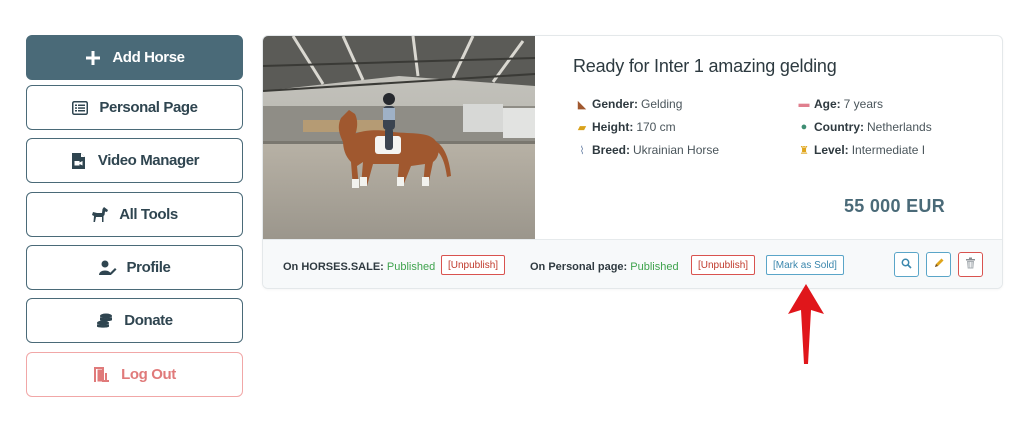 This screenshot has width=1024, height=422. I want to click on video-manager-label: Video Manager, so click(148, 160).